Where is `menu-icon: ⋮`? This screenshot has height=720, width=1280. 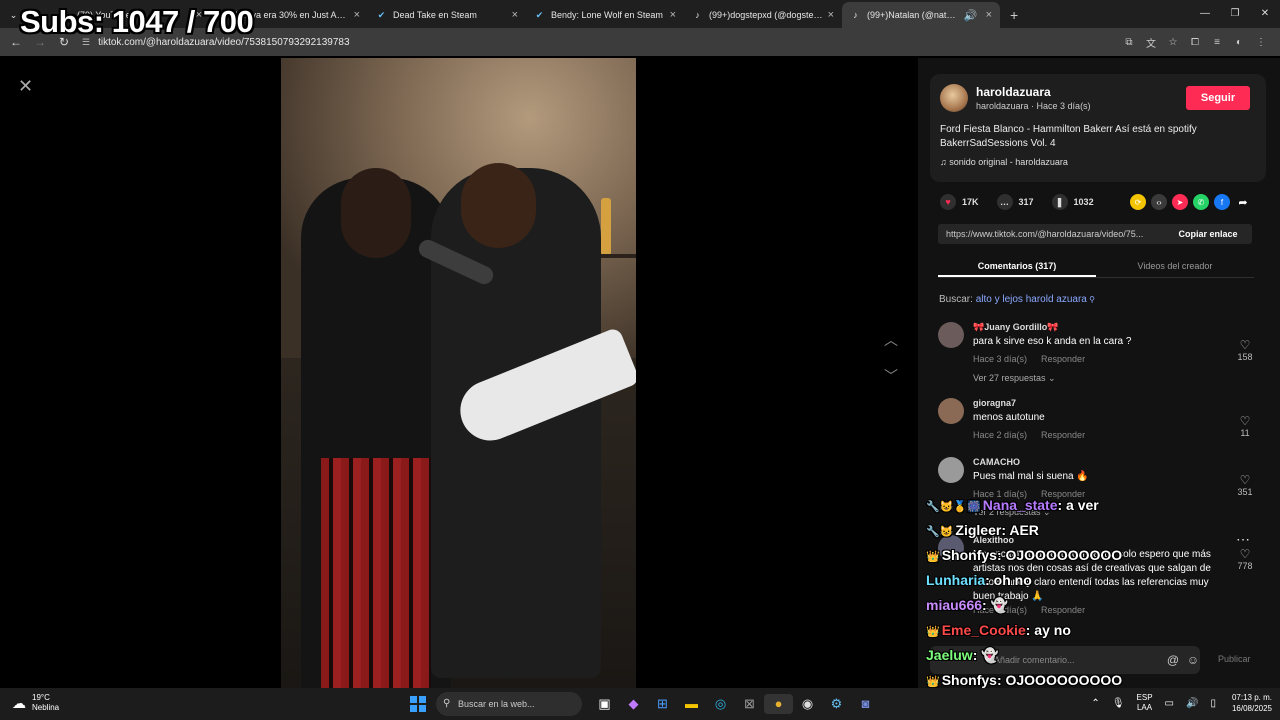
menu-icon: ⋮ is located at coordinates (1261, 42).